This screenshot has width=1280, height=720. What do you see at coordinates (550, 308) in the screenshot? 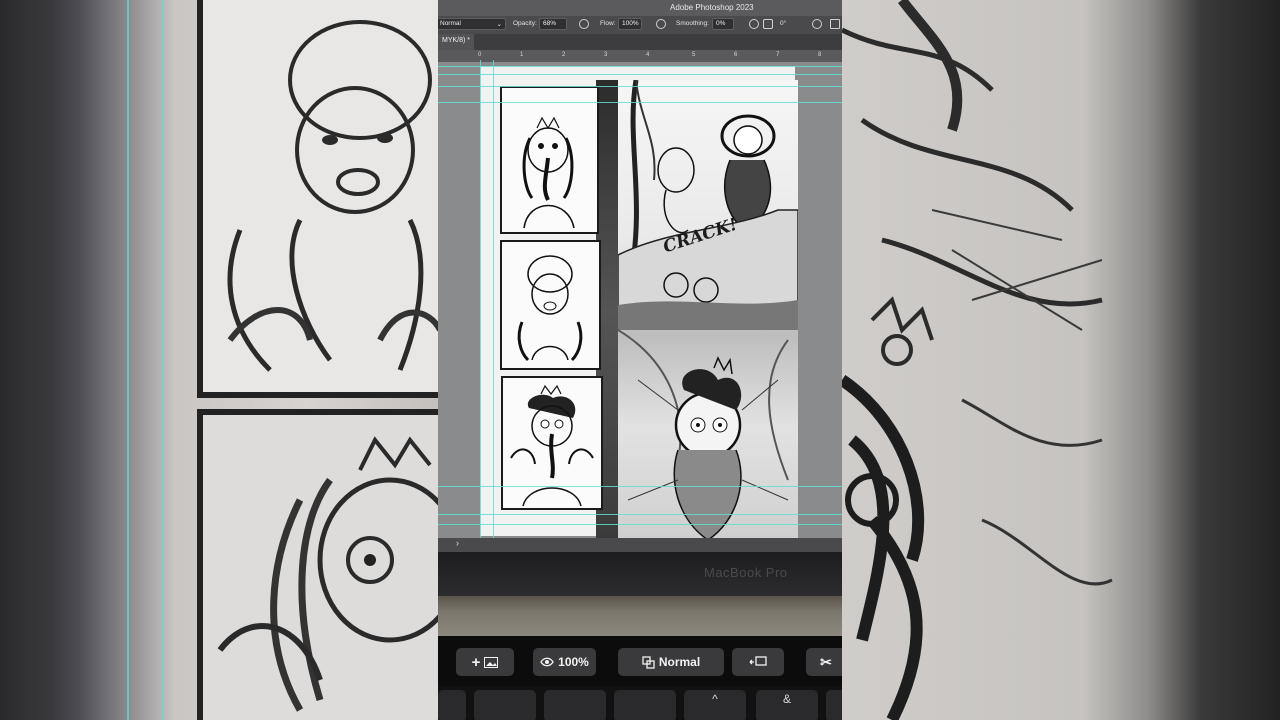
I see `panel-2-artwork` at bounding box center [550, 308].